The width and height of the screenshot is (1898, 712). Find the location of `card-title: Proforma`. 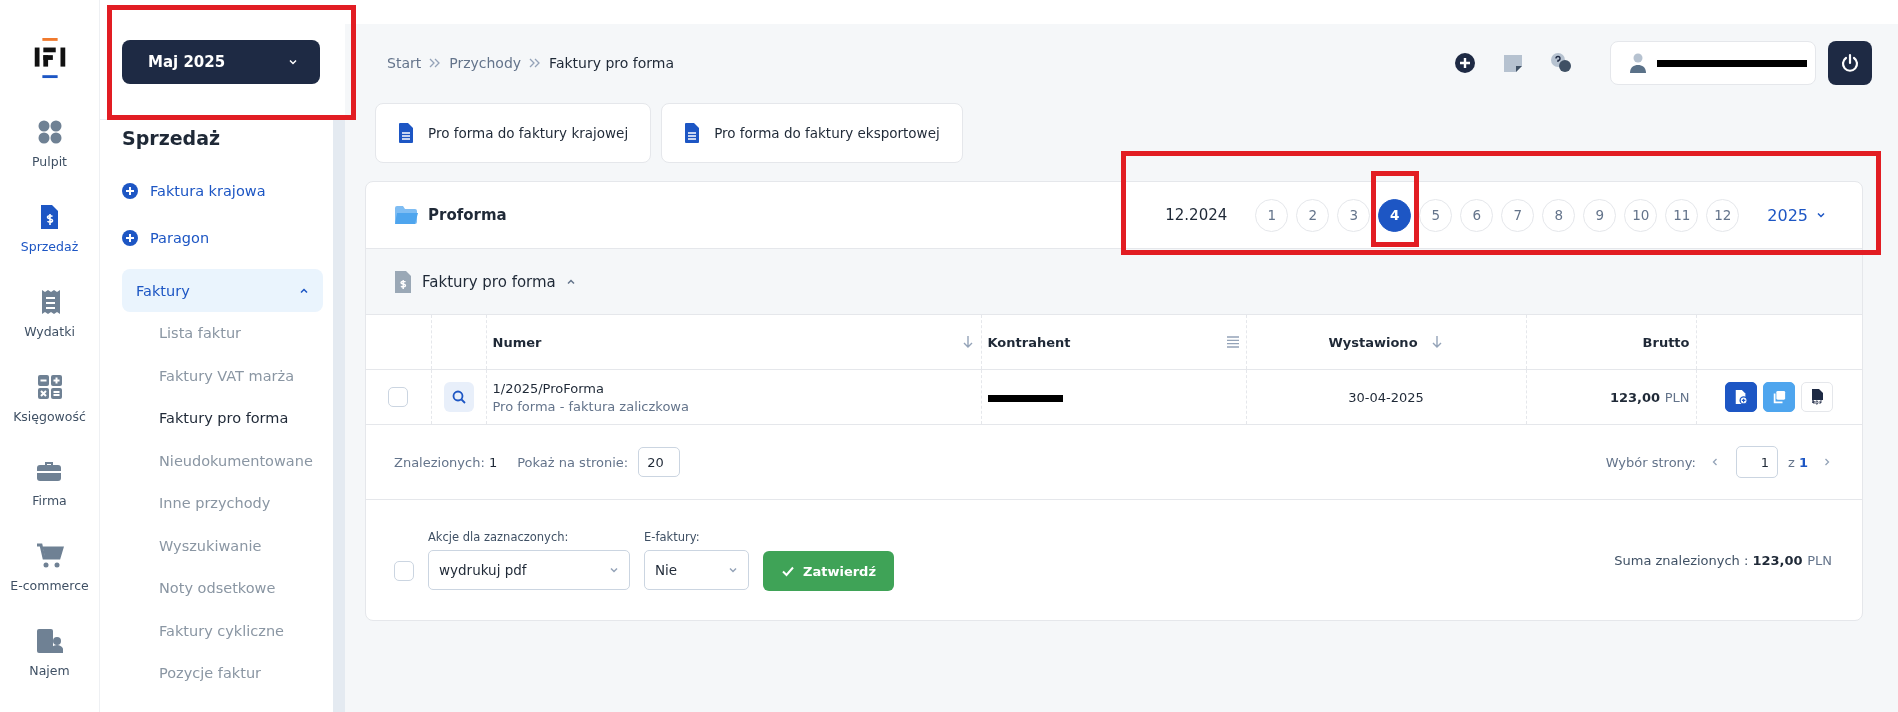

card-title: Proforma is located at coordinates (467, 215).